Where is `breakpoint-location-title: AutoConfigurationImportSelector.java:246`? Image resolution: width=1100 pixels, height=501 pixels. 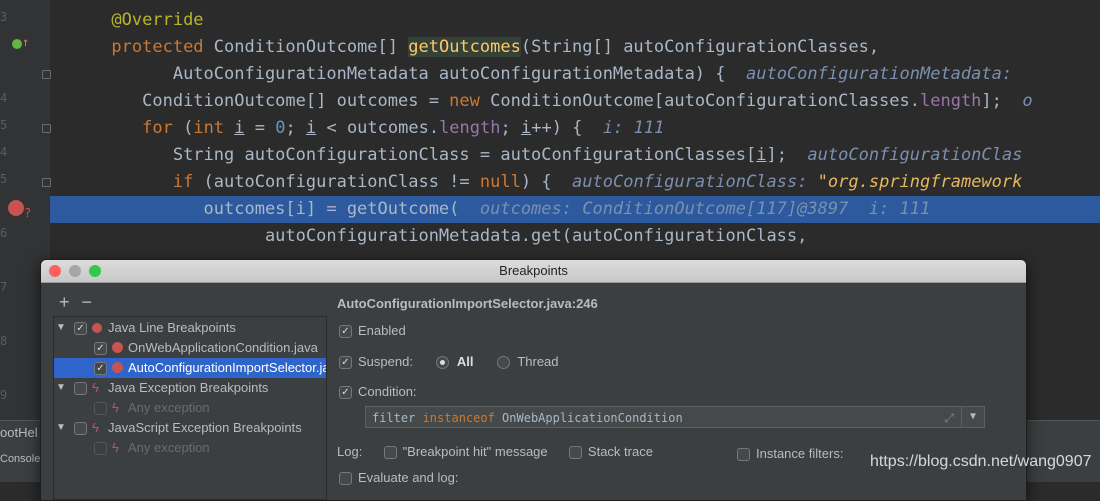 breakpoint-location-title: AutoConfigurationImportSelector.java:246 is located at coordinates (467, 303).